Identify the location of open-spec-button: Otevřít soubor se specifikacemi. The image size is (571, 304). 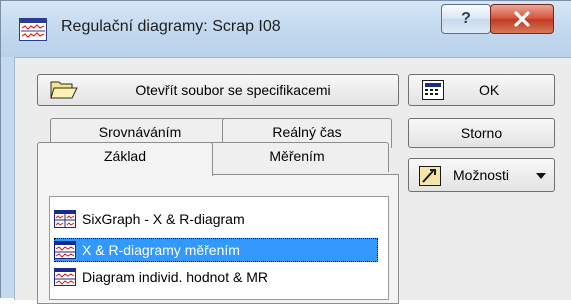
(218, 90).